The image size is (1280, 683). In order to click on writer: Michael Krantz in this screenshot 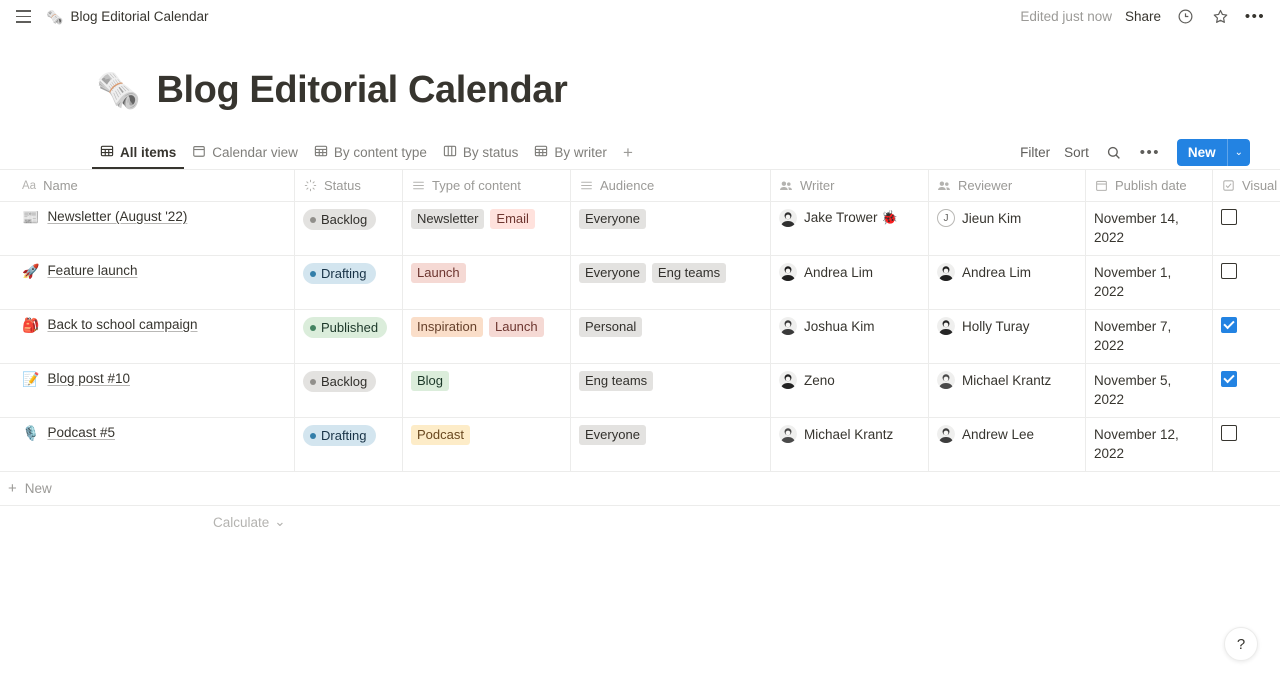, I will do `click(836, 434)`.